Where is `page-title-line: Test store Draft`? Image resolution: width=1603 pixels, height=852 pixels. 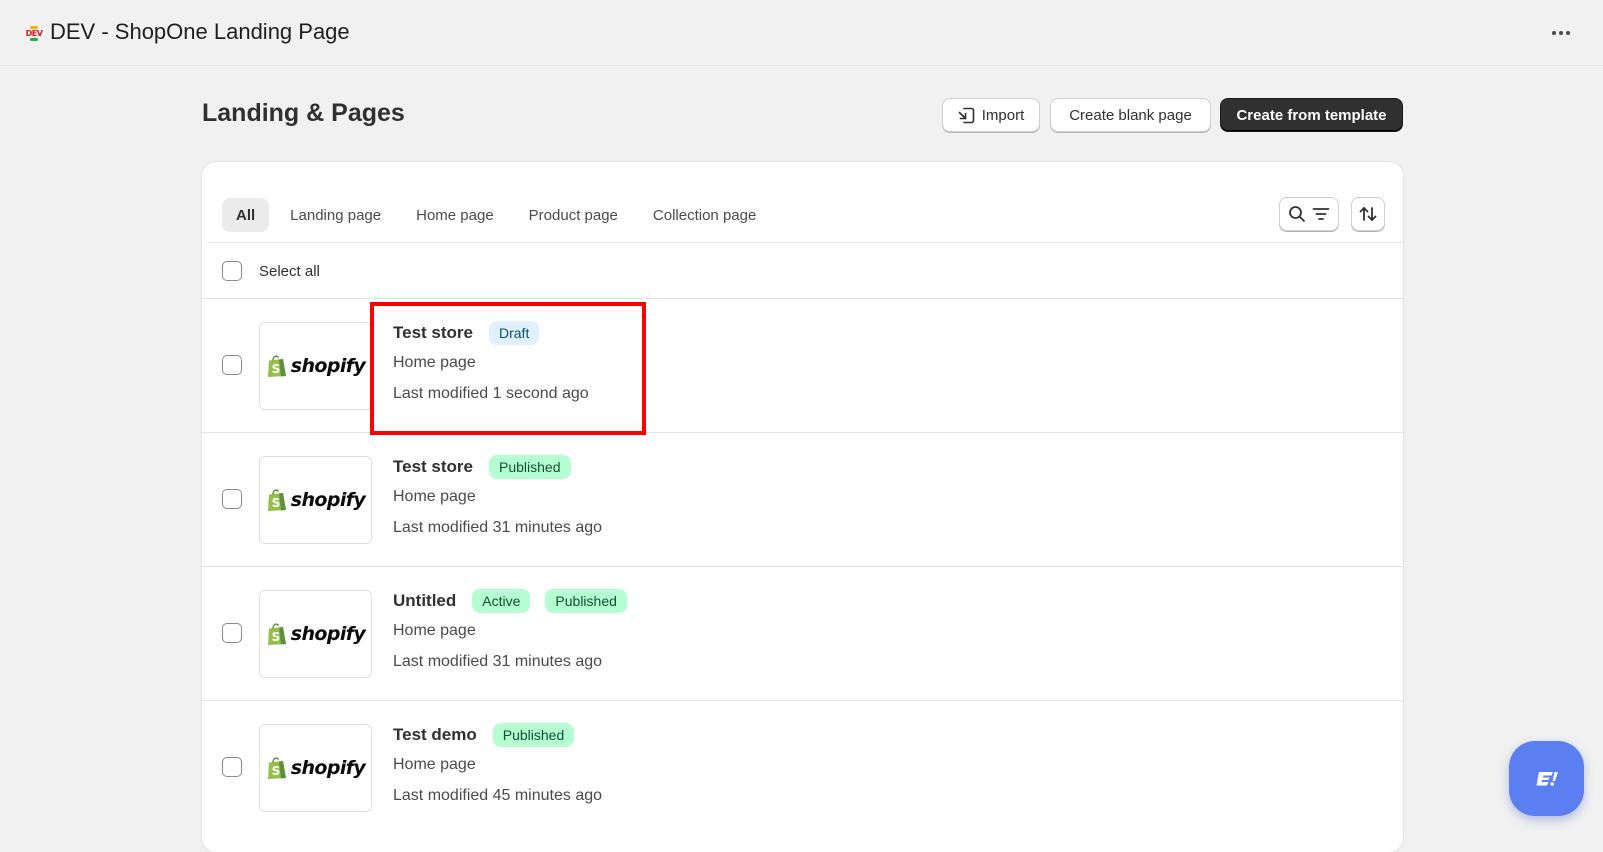
page-title-line: Test store Draft is located at coordinates (491, 333).